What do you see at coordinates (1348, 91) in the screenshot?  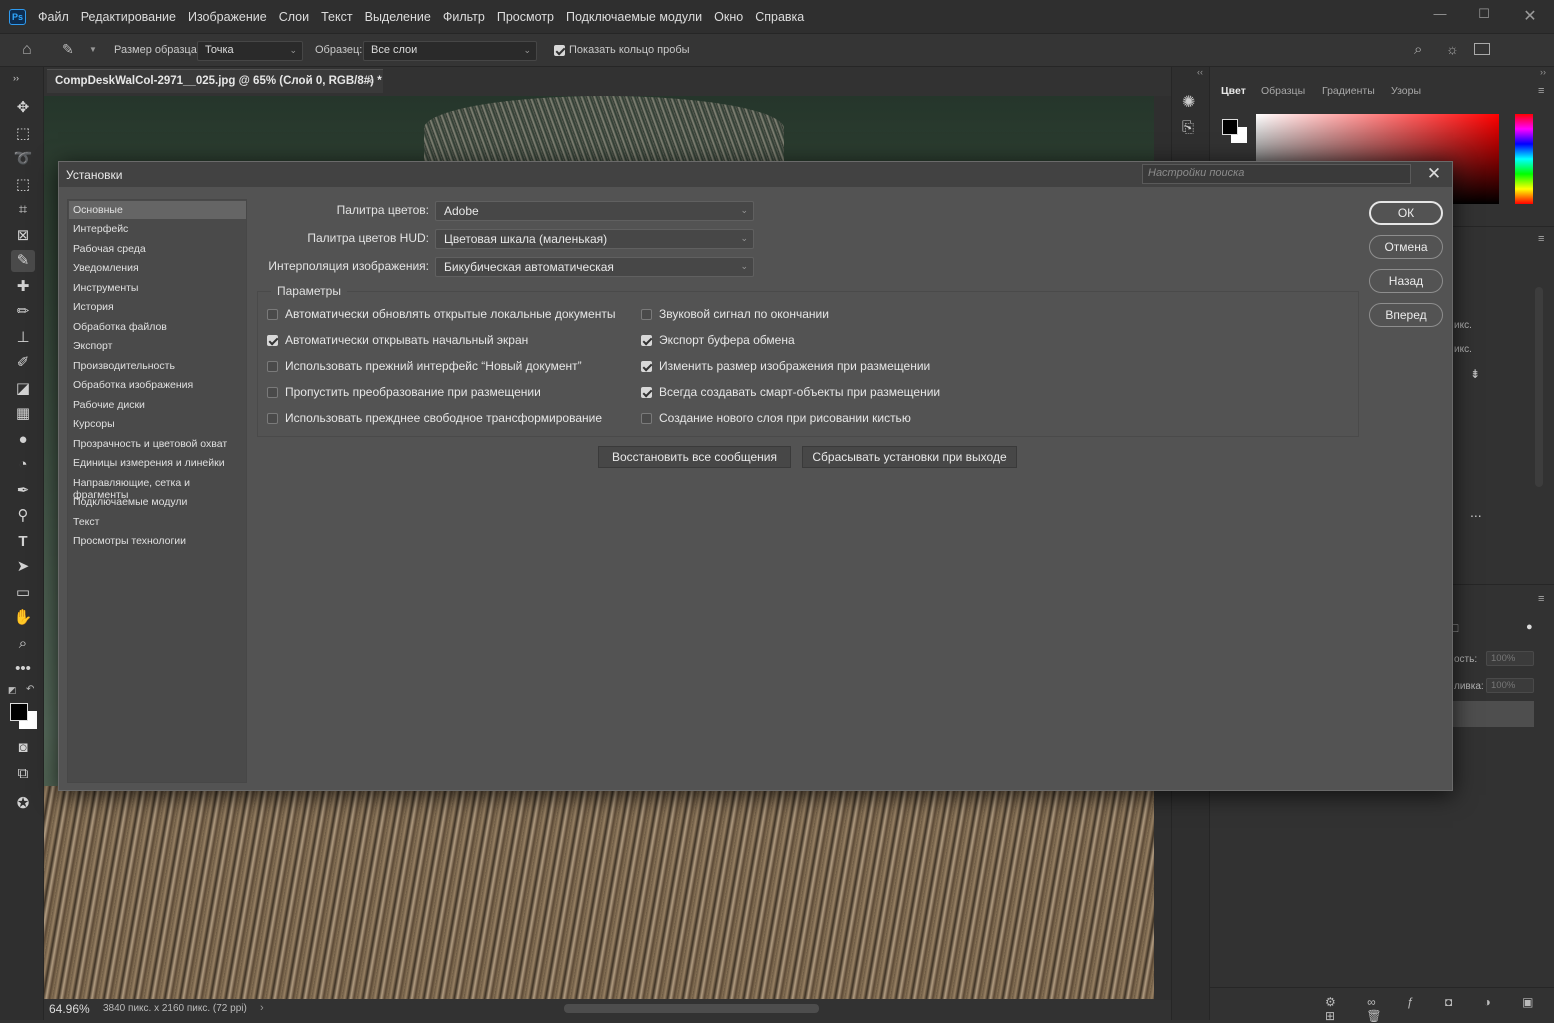 I see `tab-gradients: Градиенты` at bounding box center [1348, 91].